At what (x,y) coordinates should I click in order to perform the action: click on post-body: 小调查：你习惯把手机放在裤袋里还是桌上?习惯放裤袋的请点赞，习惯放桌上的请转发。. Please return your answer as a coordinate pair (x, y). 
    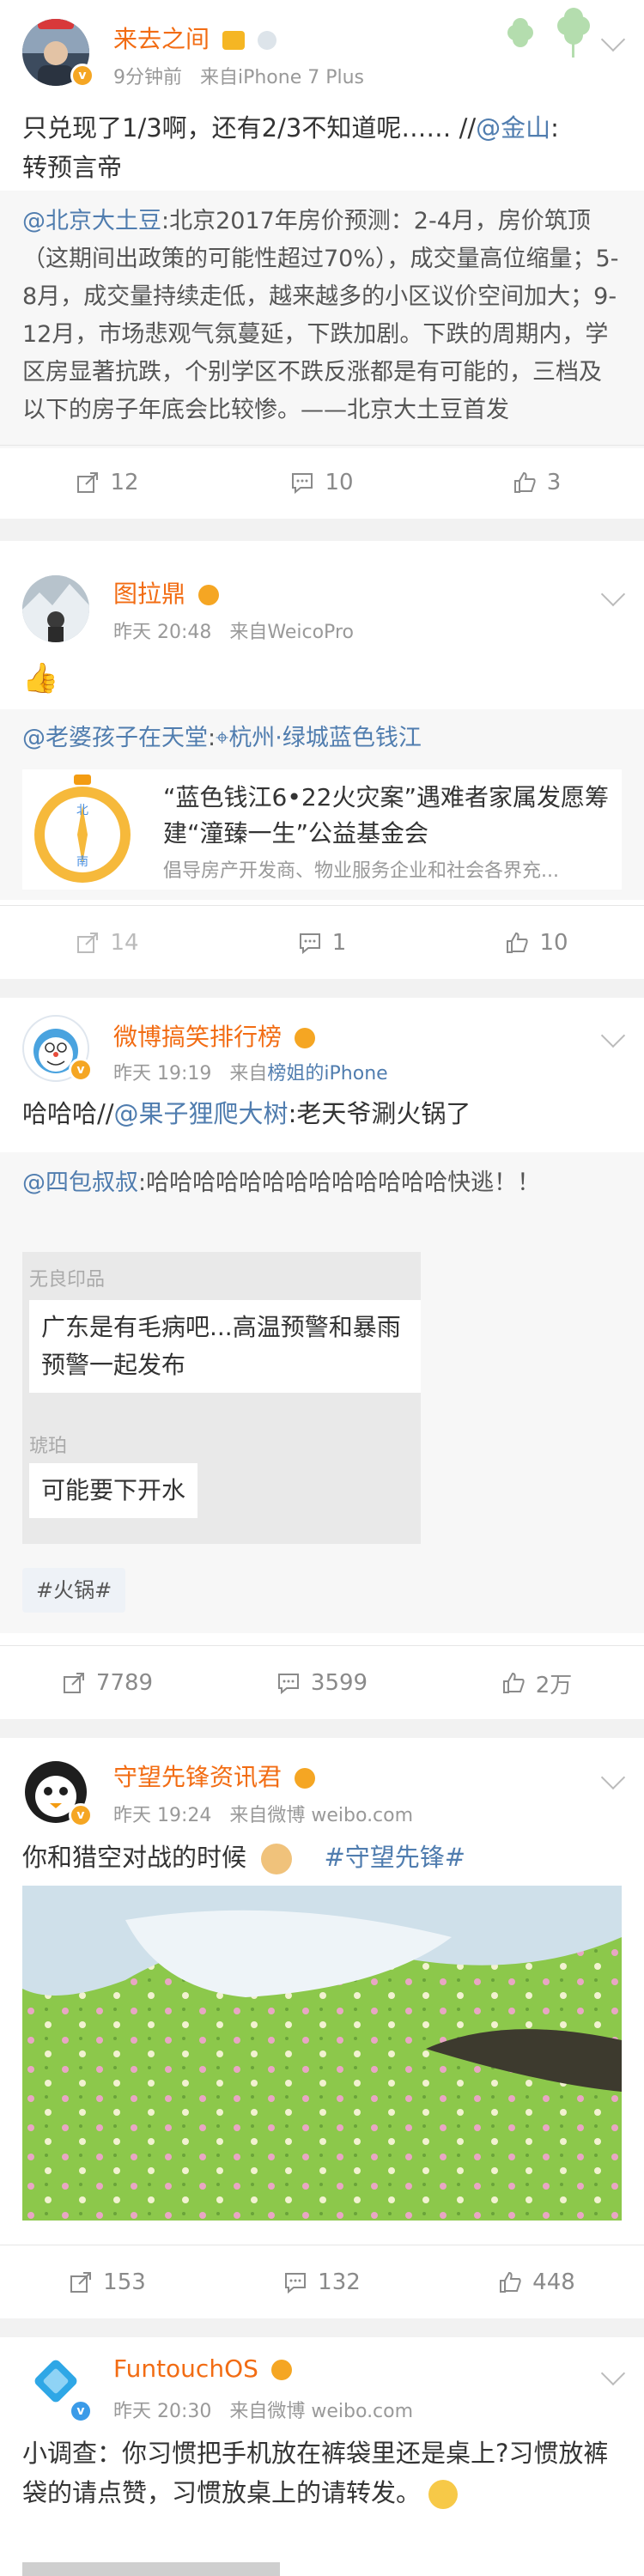
    Looking at the image, I should click on (322, 2472).